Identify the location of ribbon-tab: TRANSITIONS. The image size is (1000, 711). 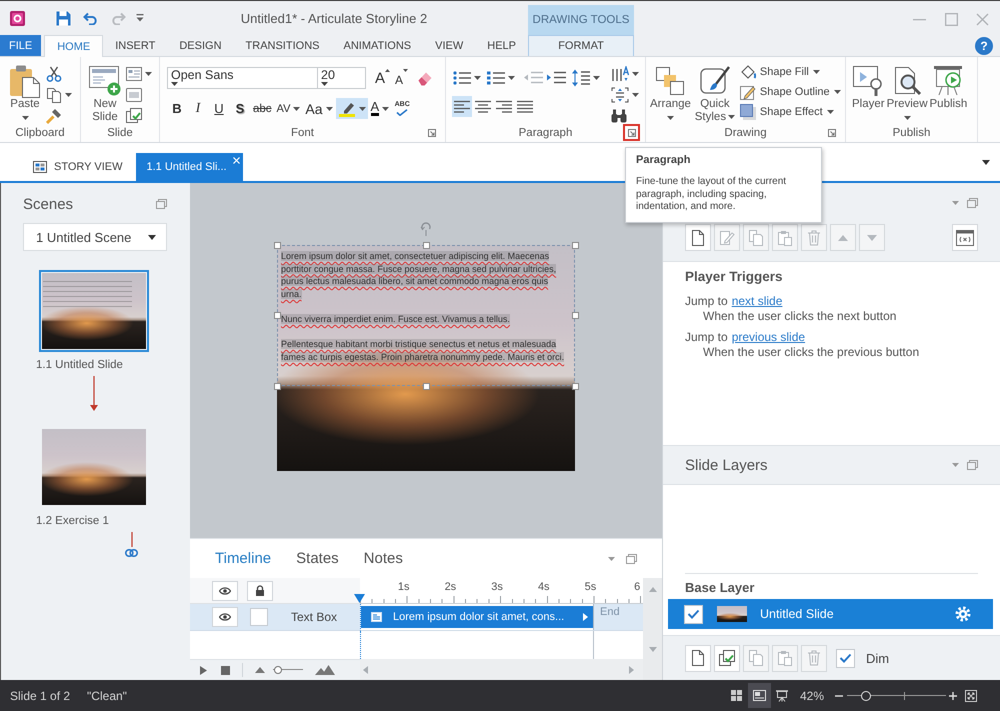
(283, 45).